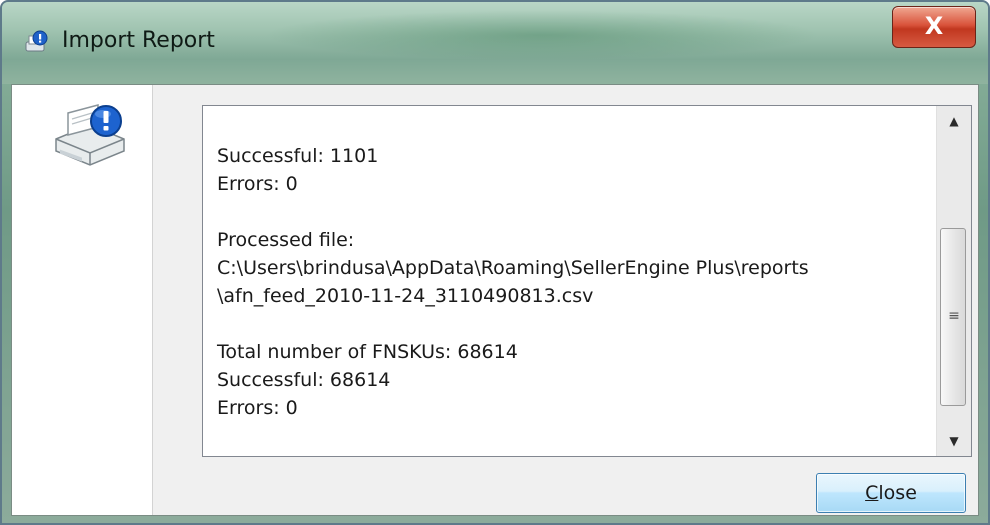  I want to click on scroll-up-arrow-icon: ▲, so click(954, 121).